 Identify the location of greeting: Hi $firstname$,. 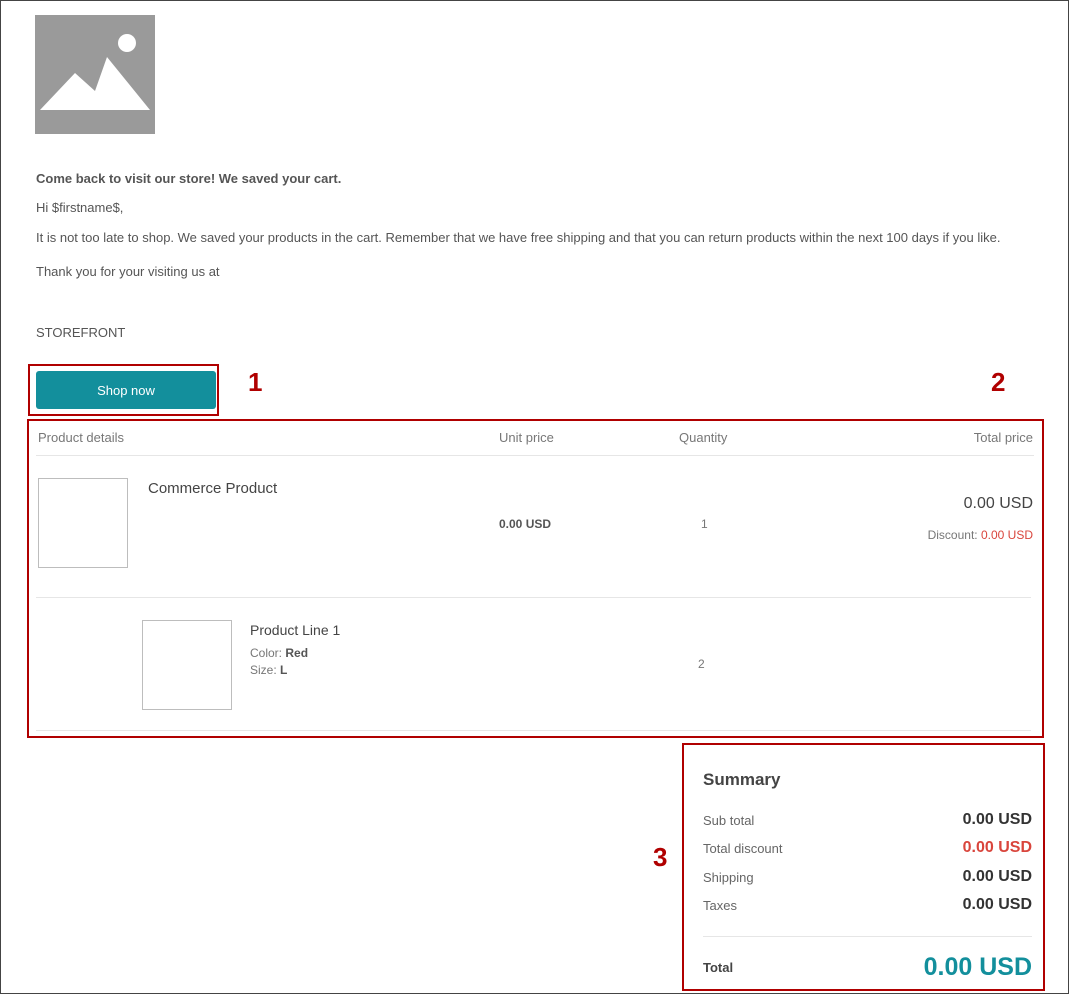
(80, 207).